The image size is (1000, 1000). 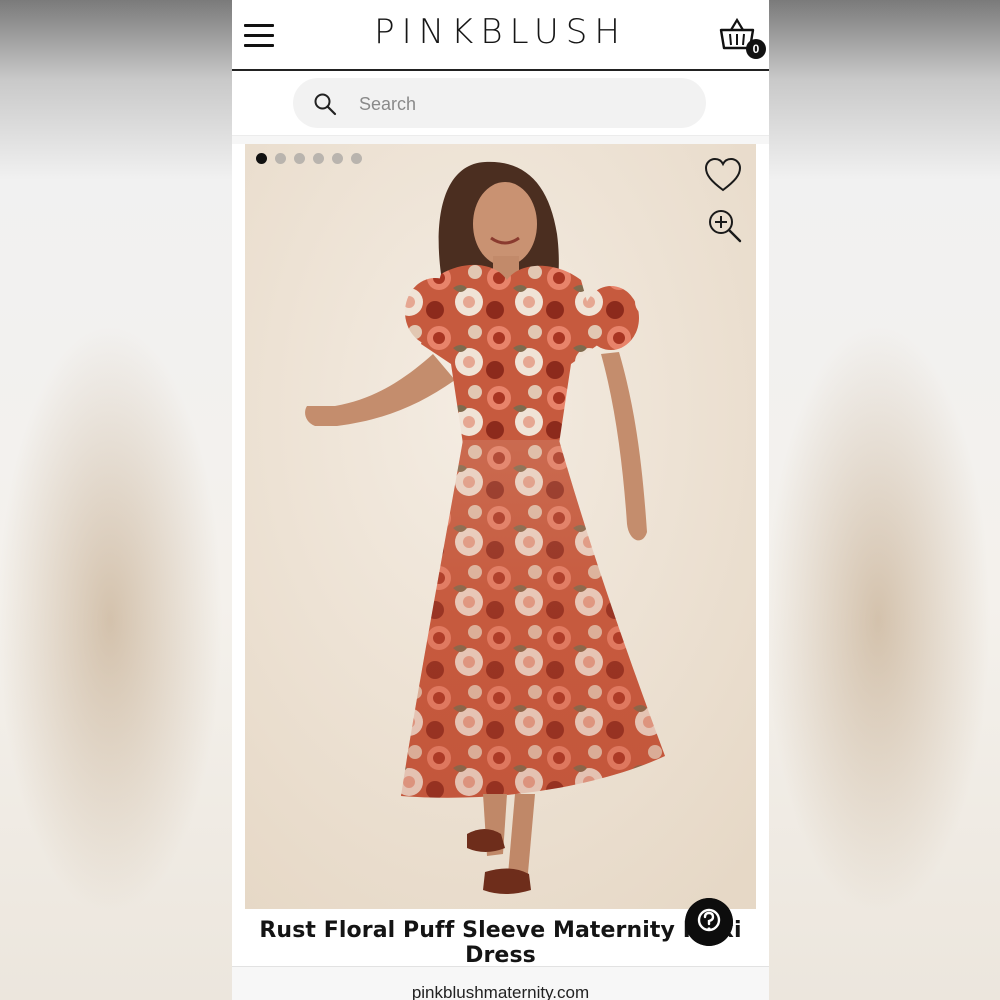 I want to click on search-box, so click(x=499, y=103).